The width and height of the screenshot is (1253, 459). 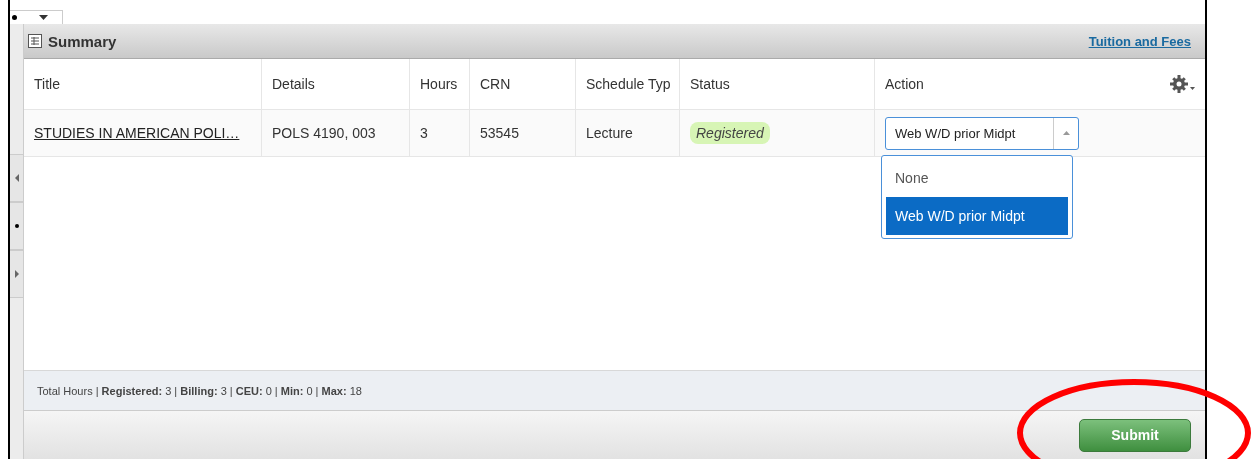 What do you see at coordinates (982, 133) in the screenshot?
I see `action-dropdown: Web W/D prior Midpt` at bounding box center [982, 133].